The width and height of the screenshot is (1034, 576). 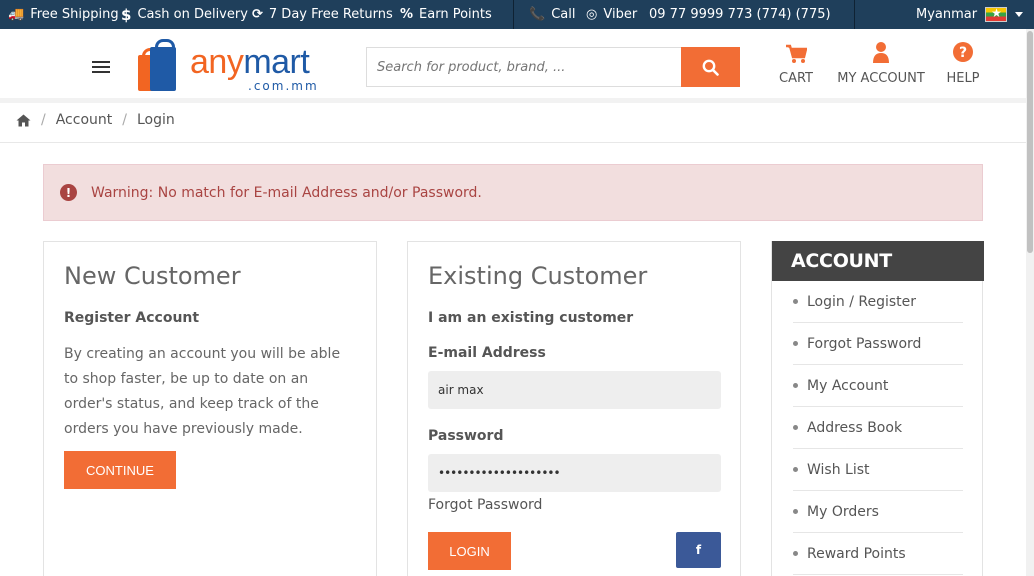 I want to click on continue-button: CONTINUE, so click(x=120, y=470).